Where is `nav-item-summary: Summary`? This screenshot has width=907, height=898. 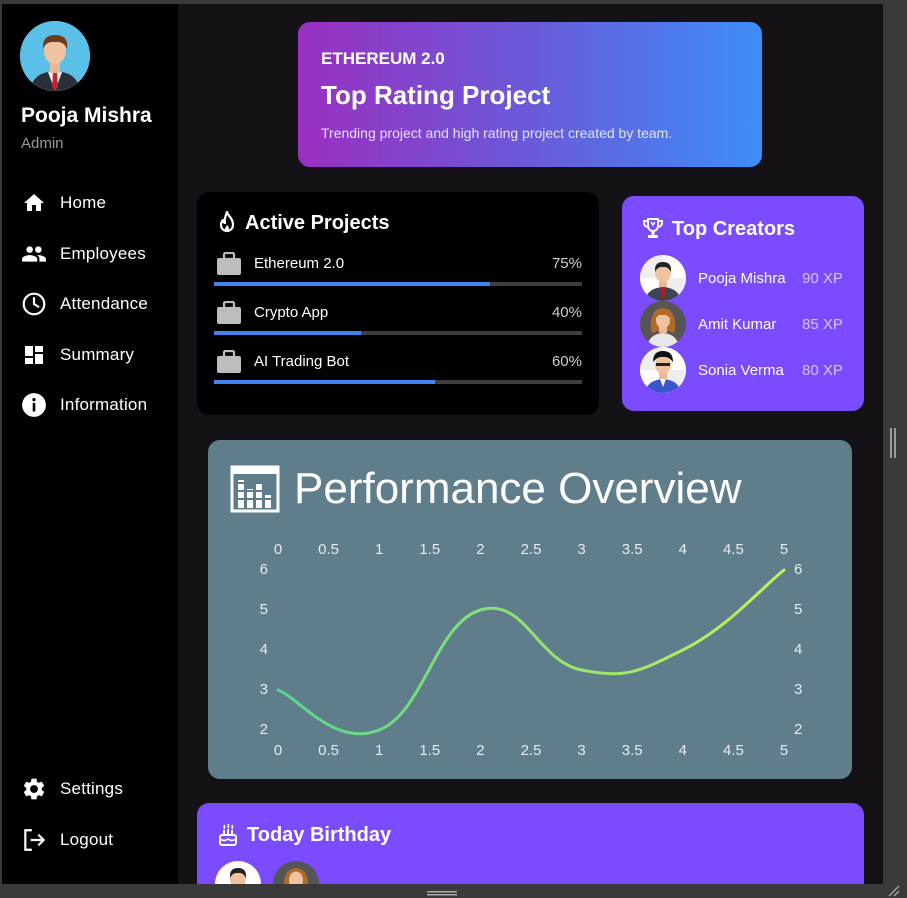 nav-item-summary: Summary is located at coordinates (90, 355).